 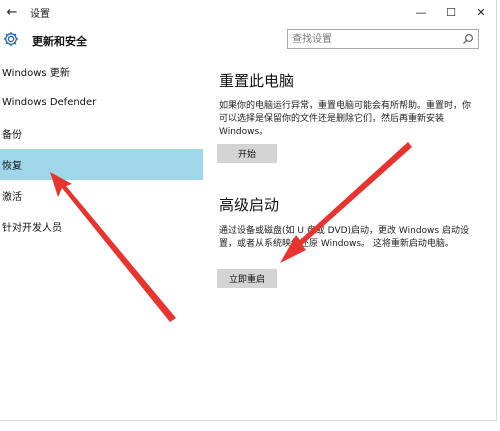 What do you see at coordinates (101, 195) in the screenshot?
I see `sidebar-item-activation: 激活` at bounding box center [101, 195].